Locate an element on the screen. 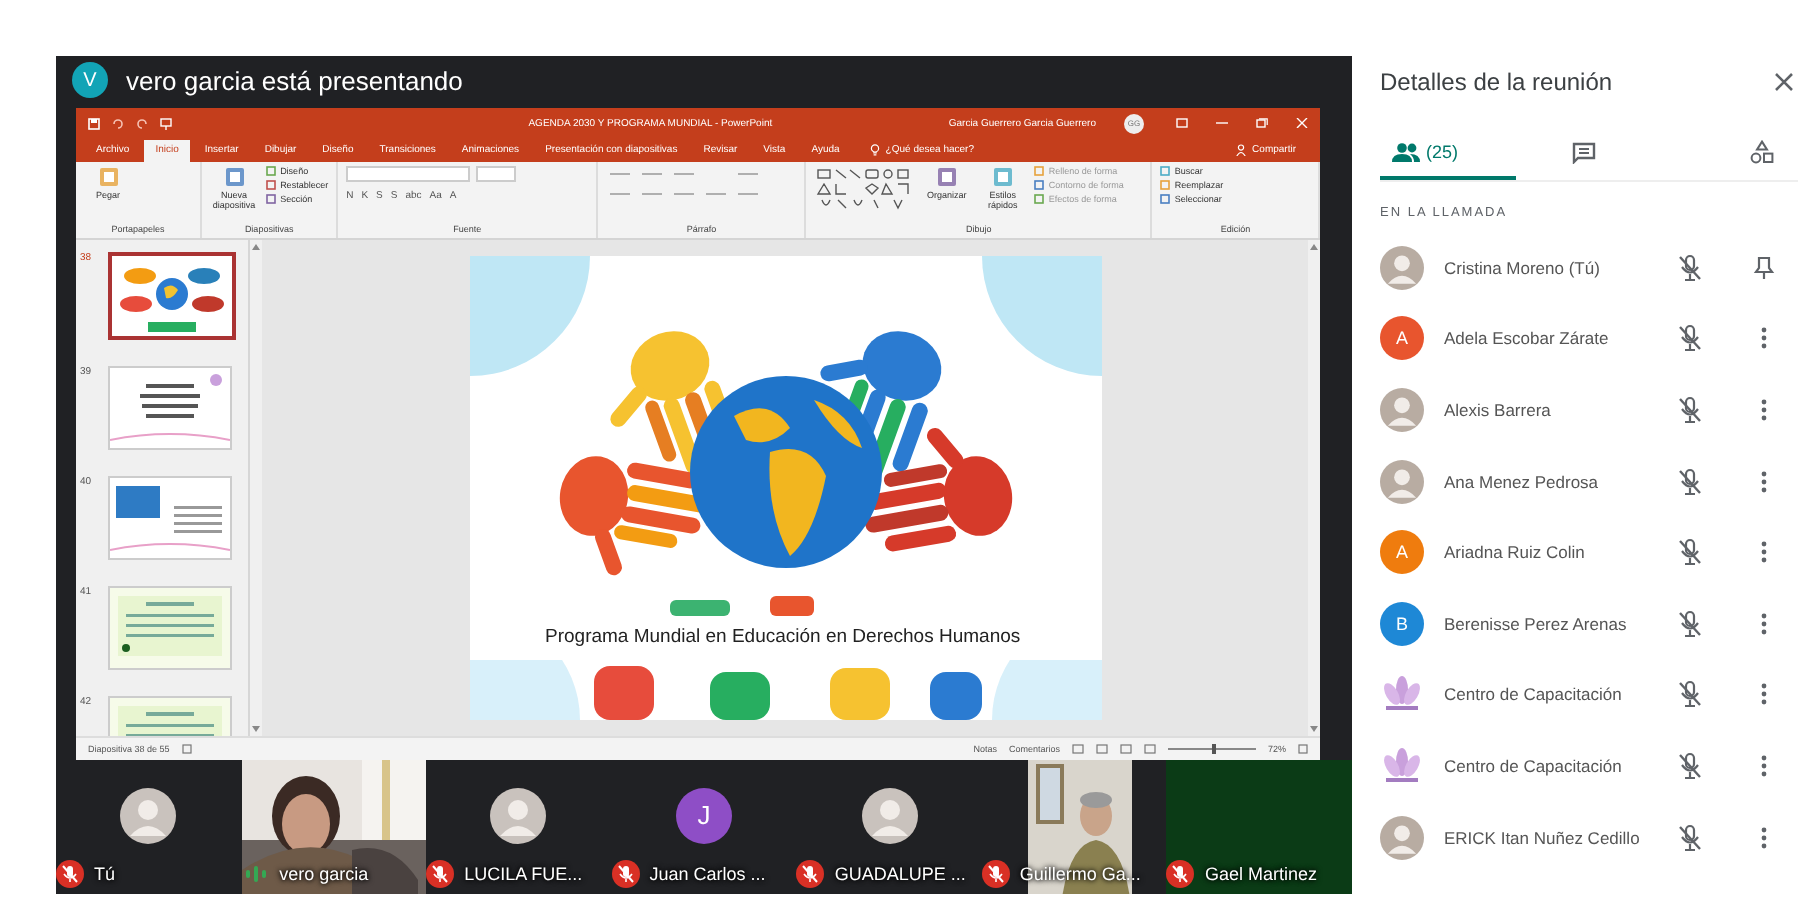 The width and height of the screenshot is (1814, 924). fit-slide-icon is located at coordinates (1303, 749).